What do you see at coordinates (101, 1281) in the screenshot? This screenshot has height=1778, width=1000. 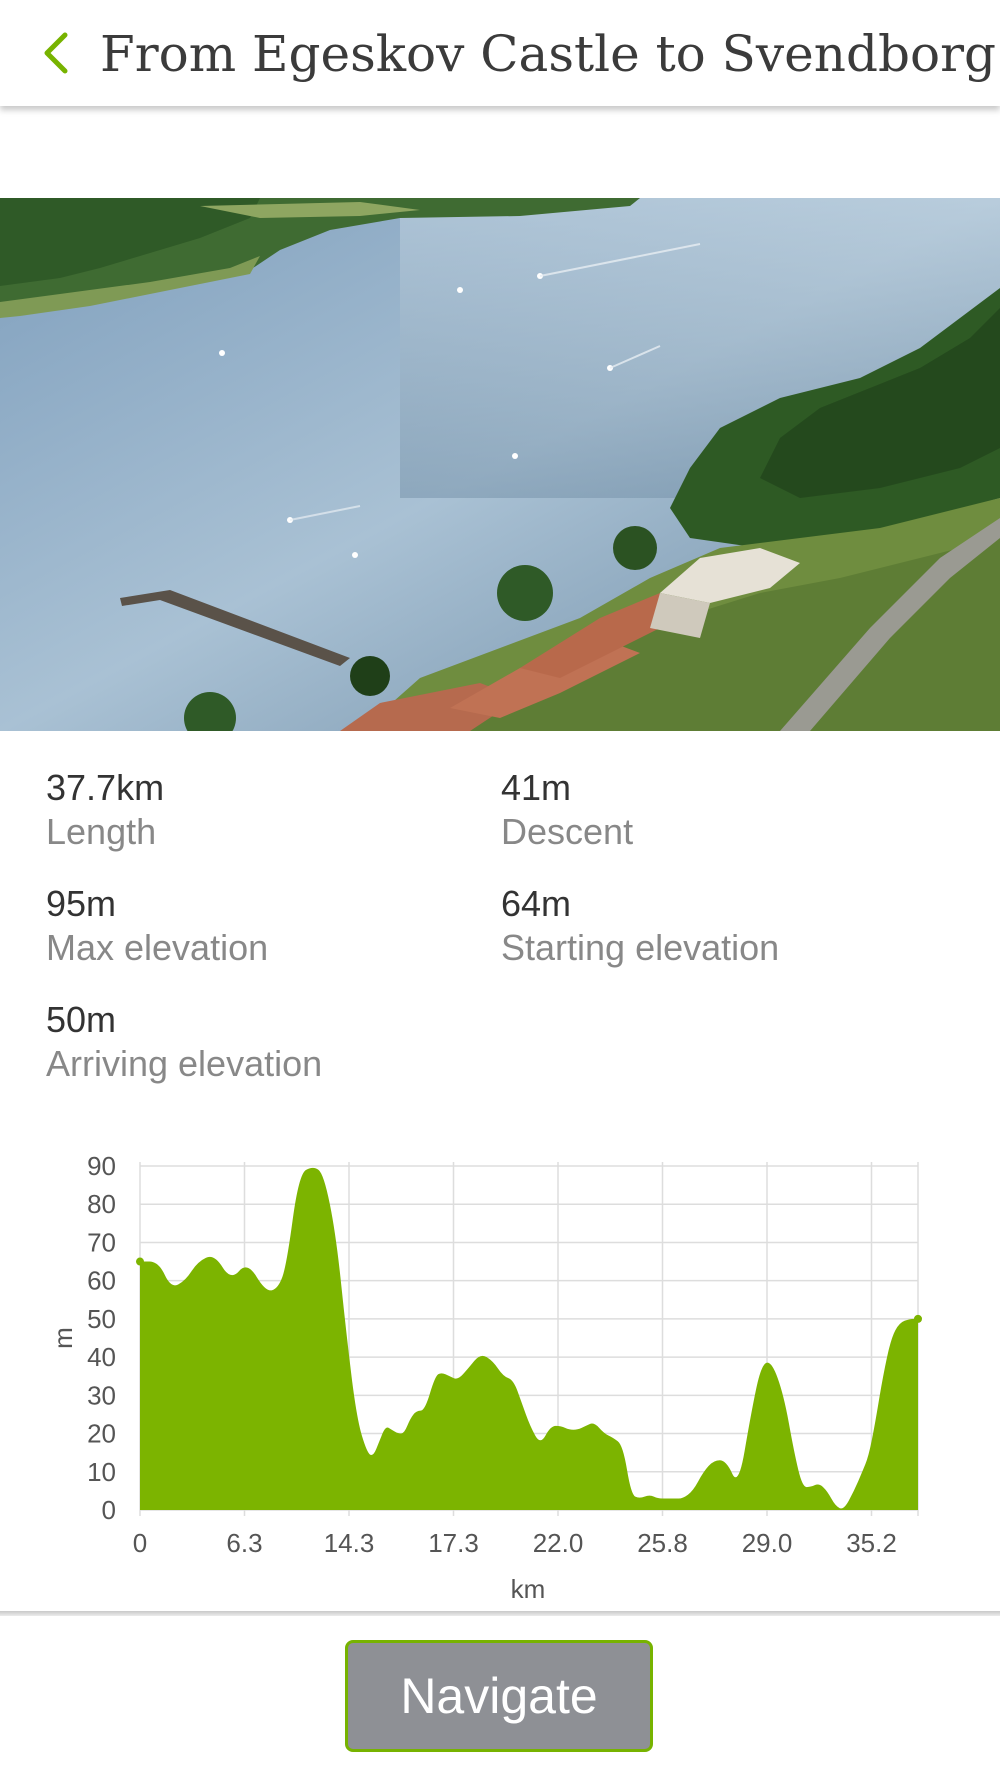 I see `y-tick-label: 60` at bounding box center [101, 1281].